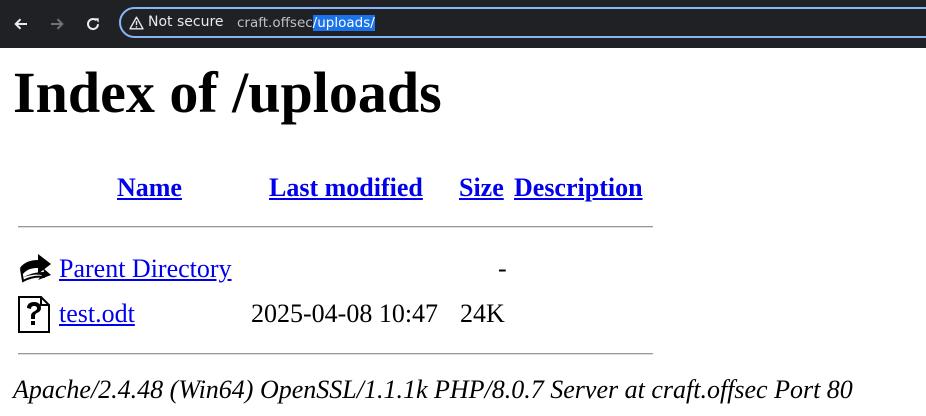 The height and width of the screenshot is (416, 926). I want to click on reload-icon, so click(93, 24).